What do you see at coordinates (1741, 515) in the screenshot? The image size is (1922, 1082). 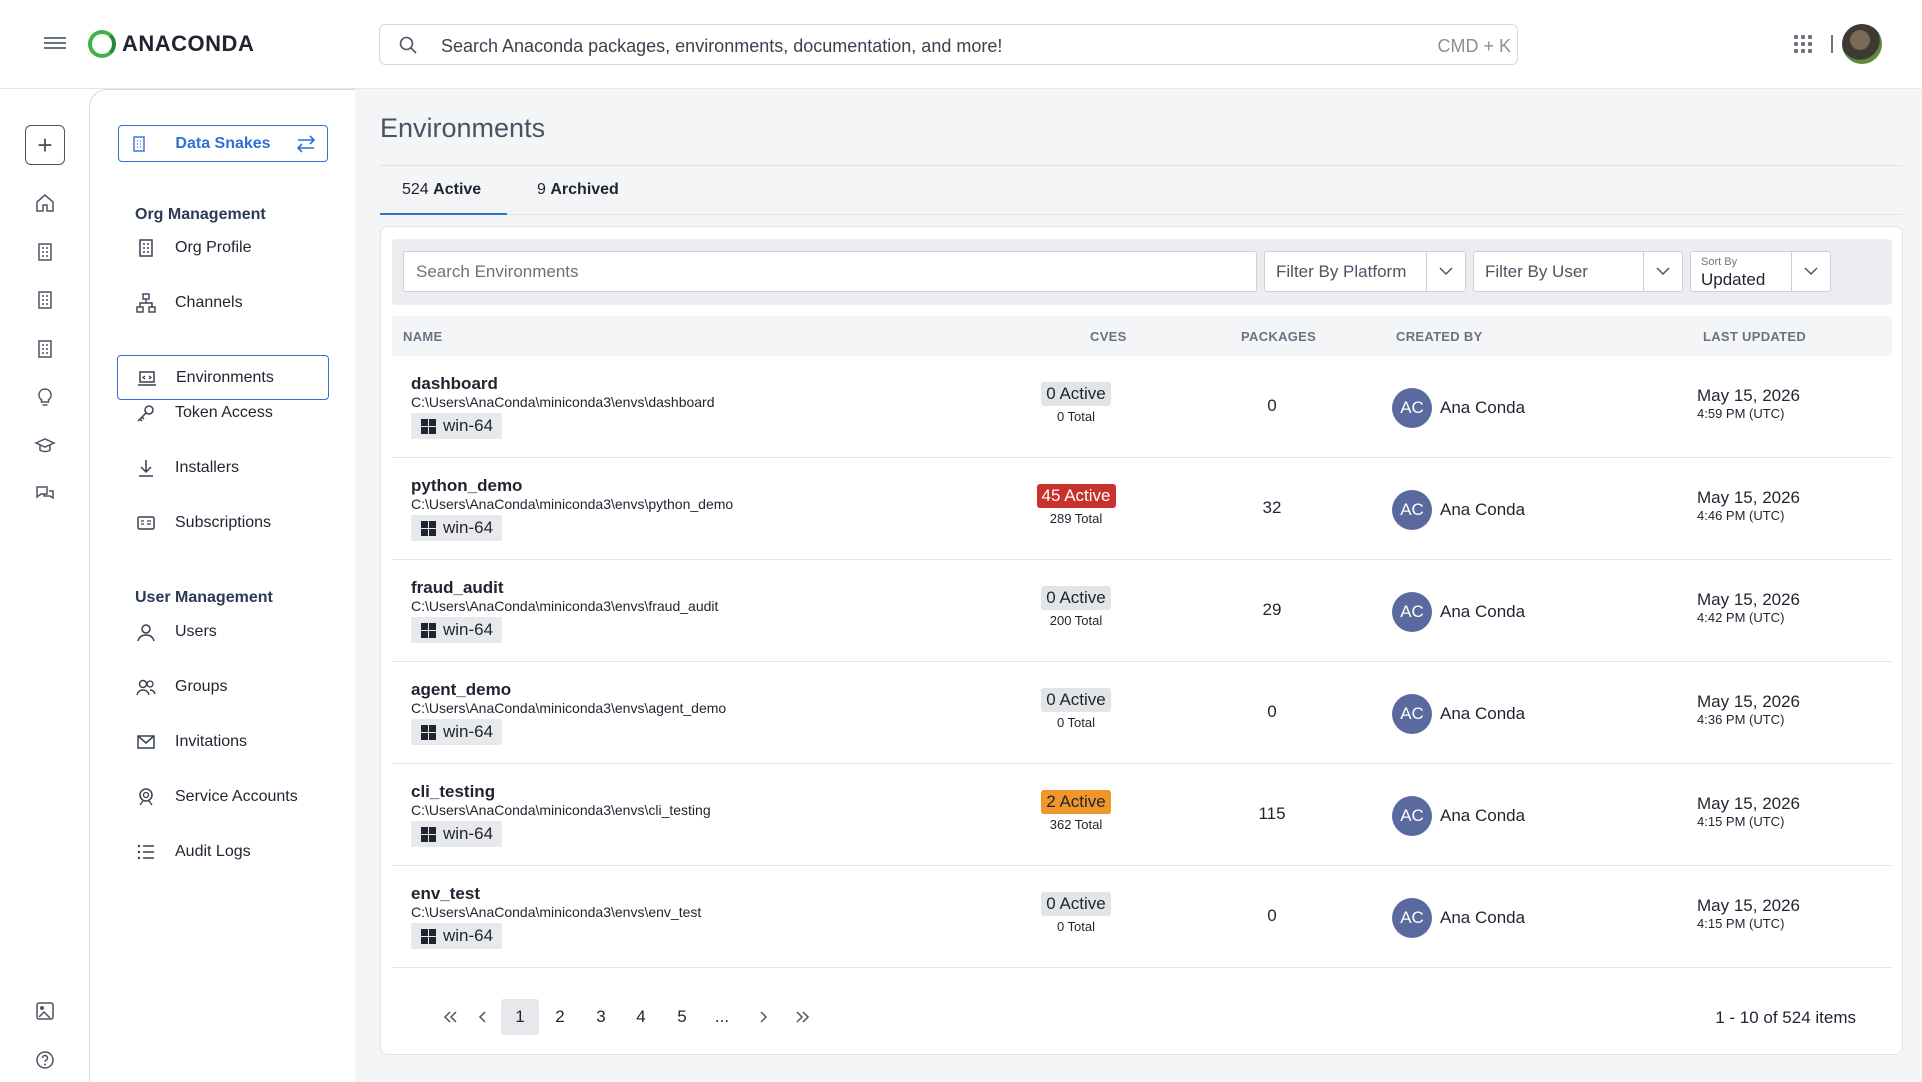 I see `last-updated-time: 4:46 PM (UTC)` at bounding box center [1741, 515].